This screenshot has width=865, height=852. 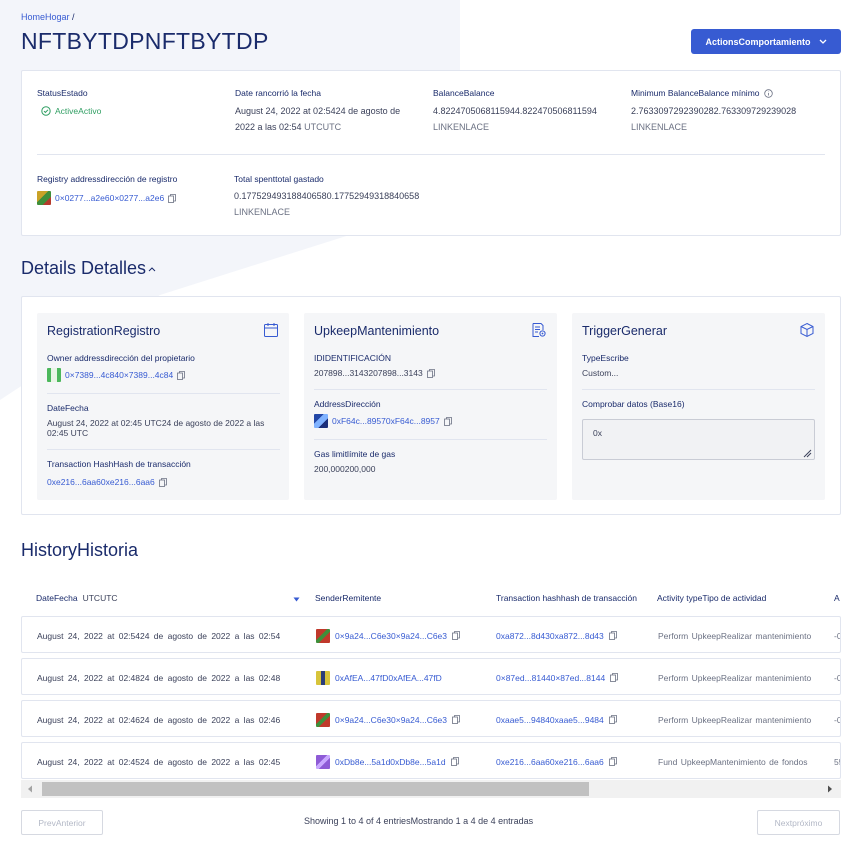 I want to click on resize-handle-icon, so click(x=807, y=453).